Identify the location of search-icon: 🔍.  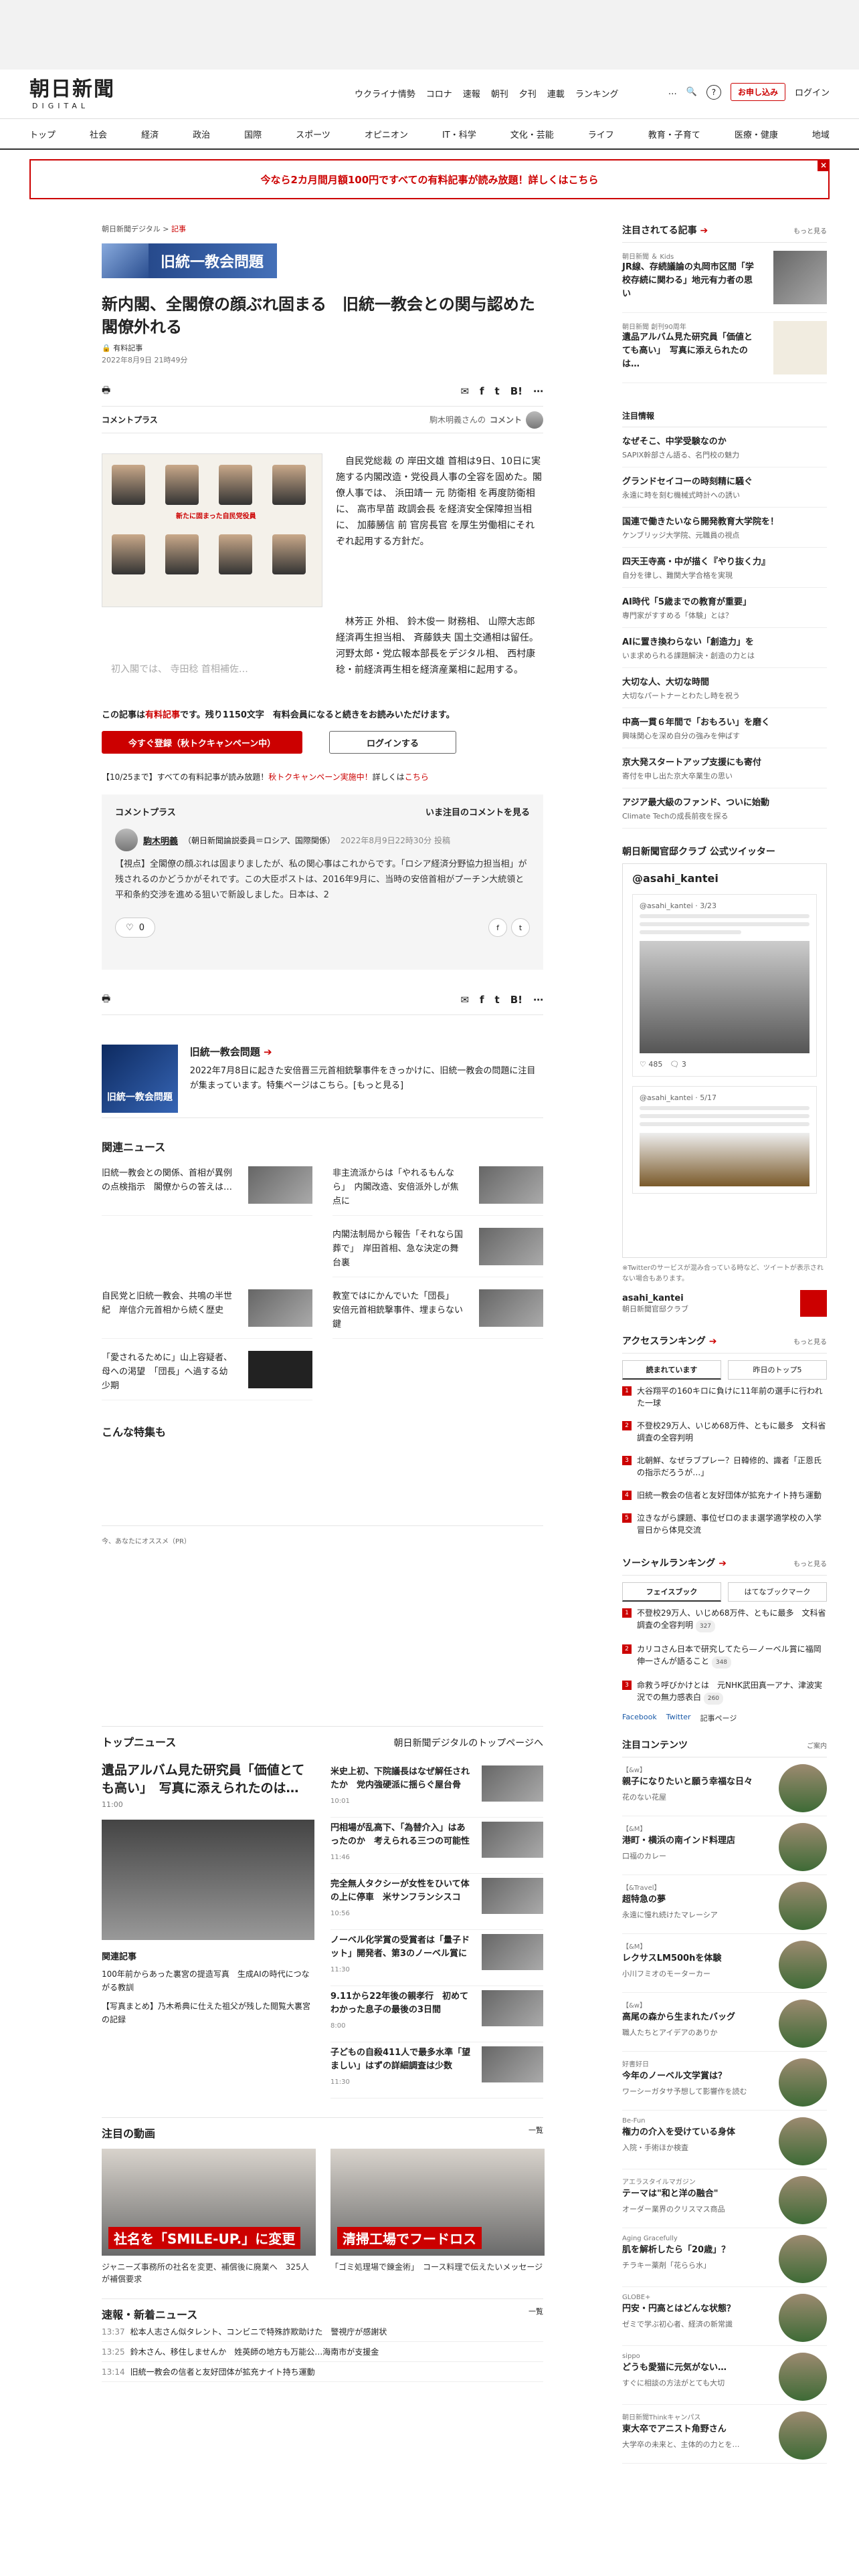
(691, 92).